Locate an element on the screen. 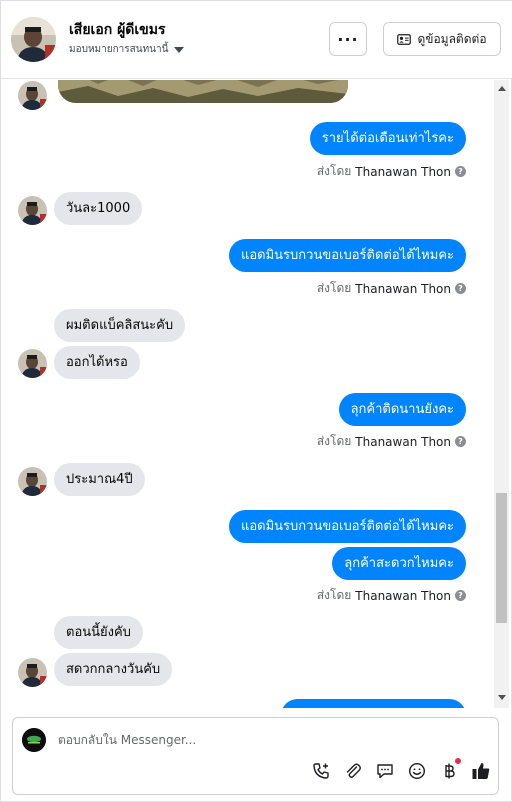 This screenshot has height=802, width=512. attach-file-button is located at coordinates (353, 771).